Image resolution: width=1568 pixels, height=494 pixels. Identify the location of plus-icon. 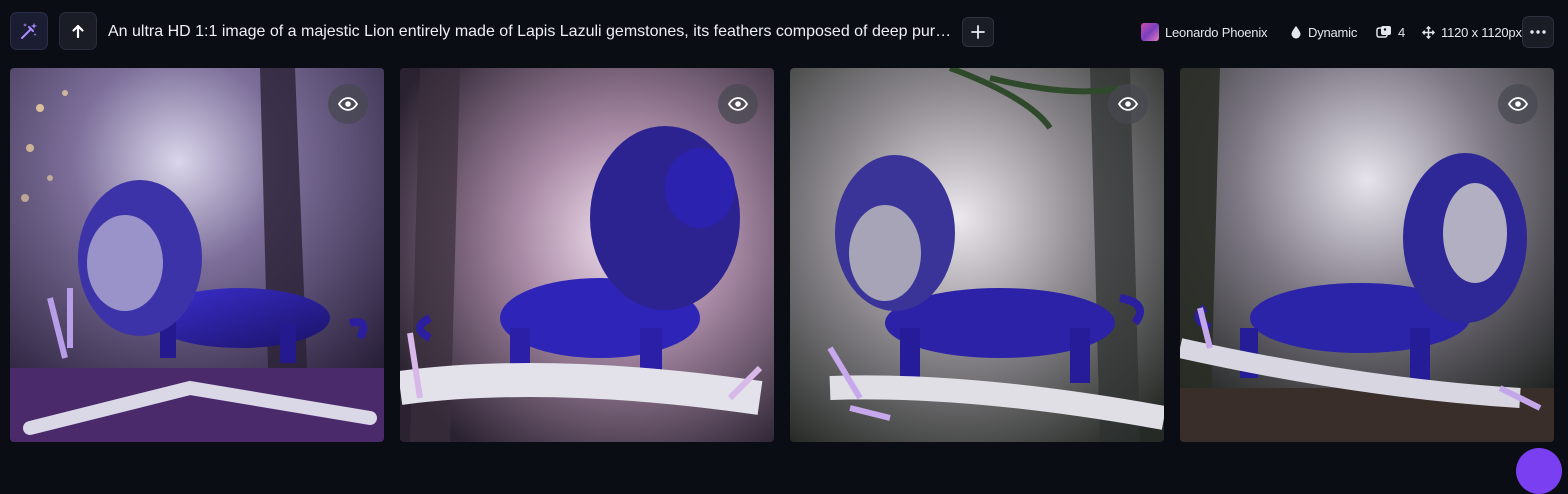
(978, 32).